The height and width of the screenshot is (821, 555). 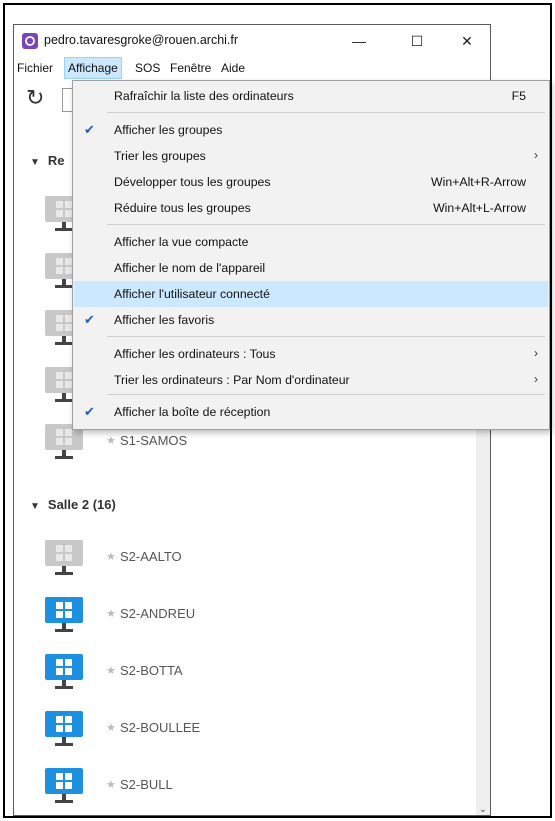 I want to click on group-name: Salle 2 (16), so click(x=81, y=504).